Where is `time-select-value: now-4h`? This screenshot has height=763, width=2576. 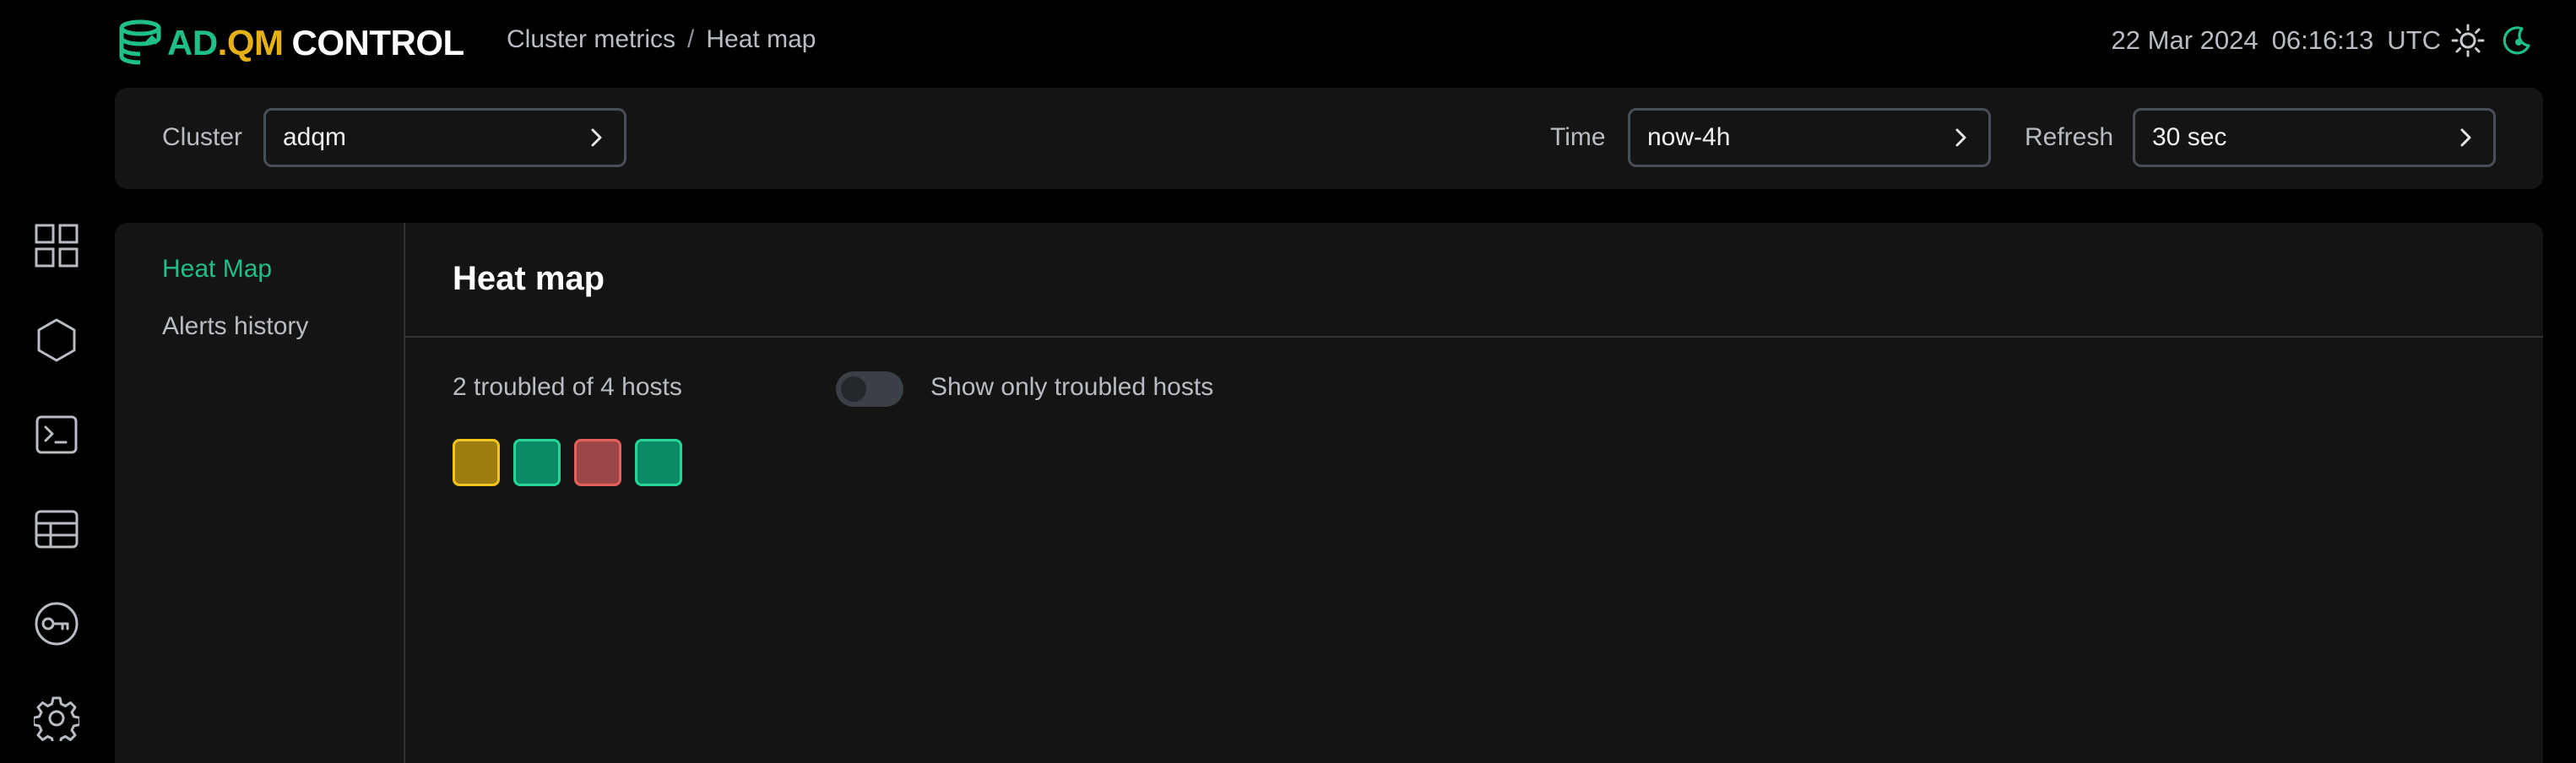 time-select-value: now-4h is located at coordinates (1689, 137).